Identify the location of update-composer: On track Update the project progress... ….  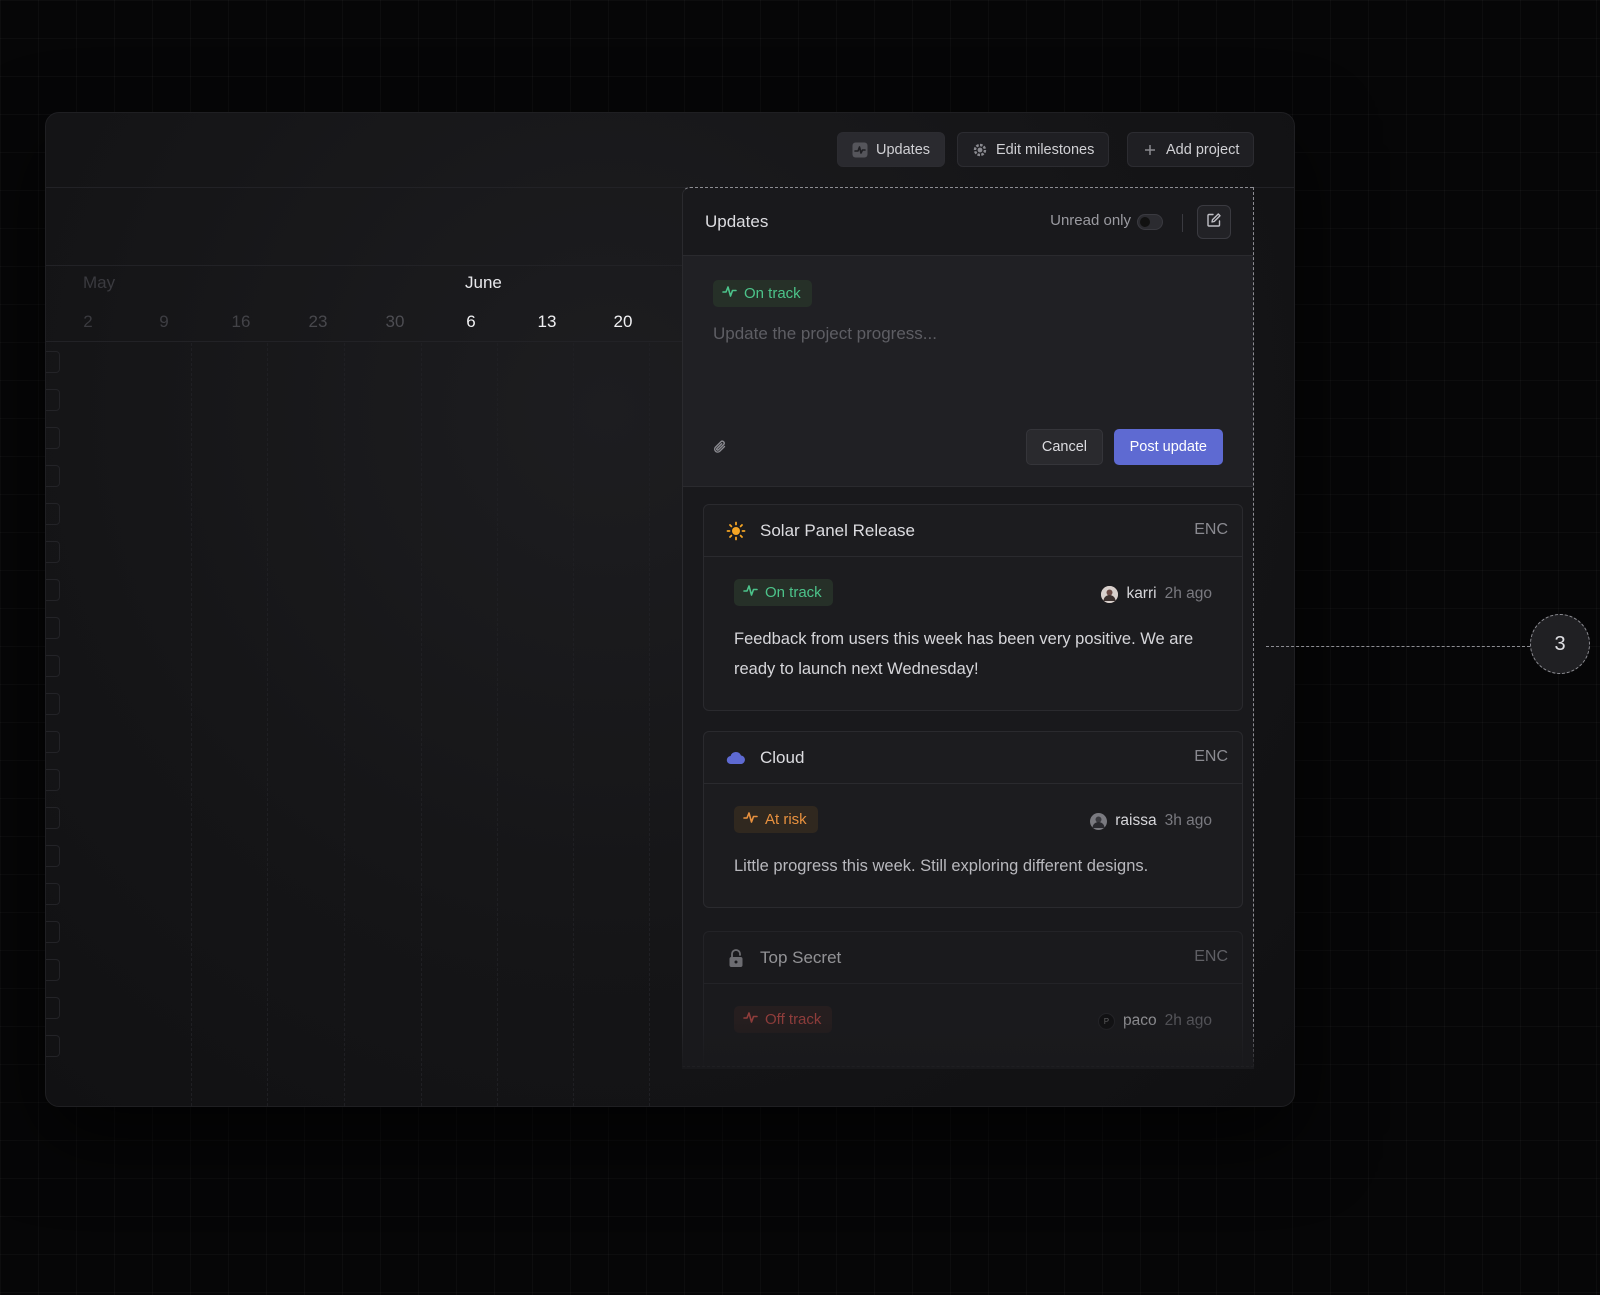
(968, 371).